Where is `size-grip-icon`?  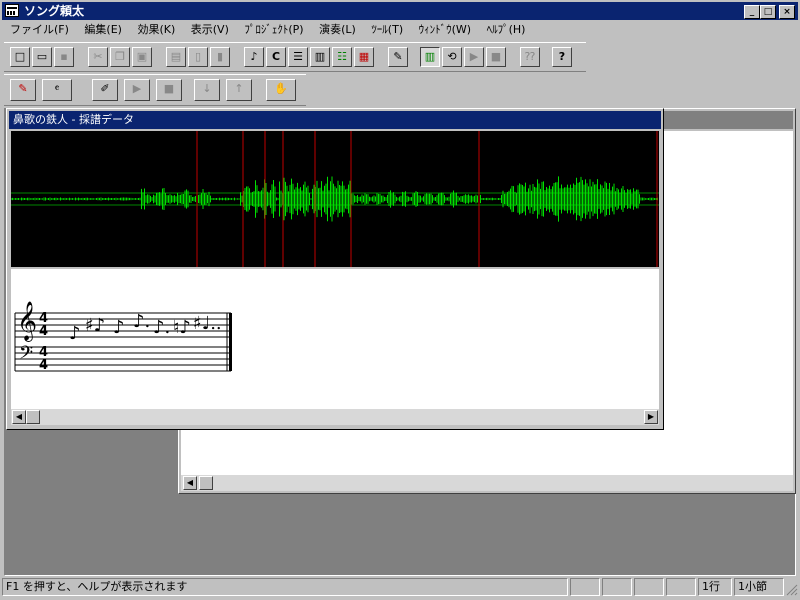
size-grip-icon is located at coordinates (792, 590).